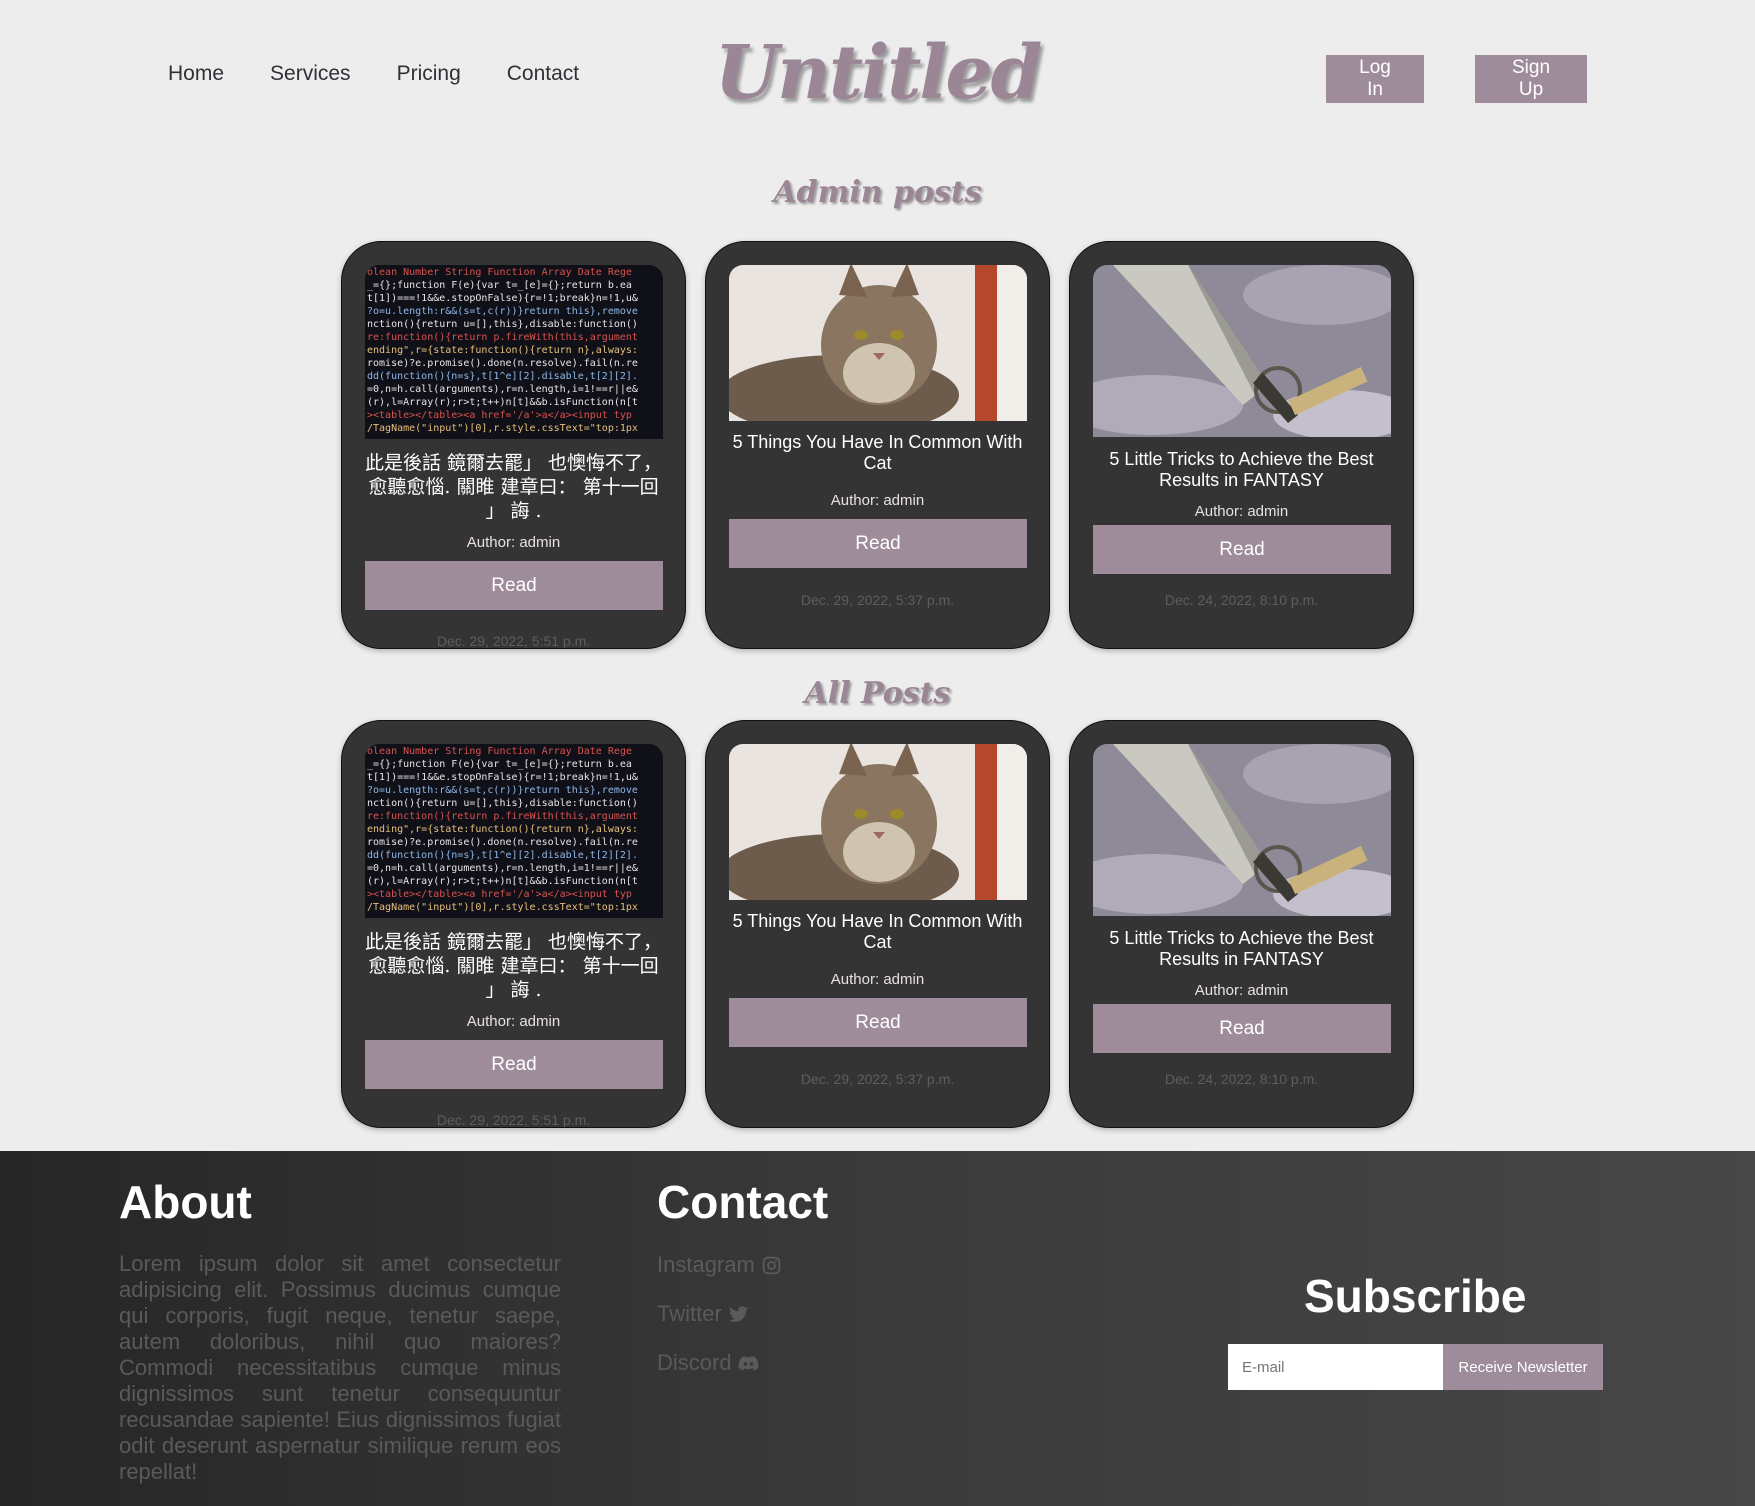  What do you see at coordinates (1523, 1367) in the screenshot?
I see `receive-newsletter-button: Receive Newsletter` at bounding box center [1523, 1367].